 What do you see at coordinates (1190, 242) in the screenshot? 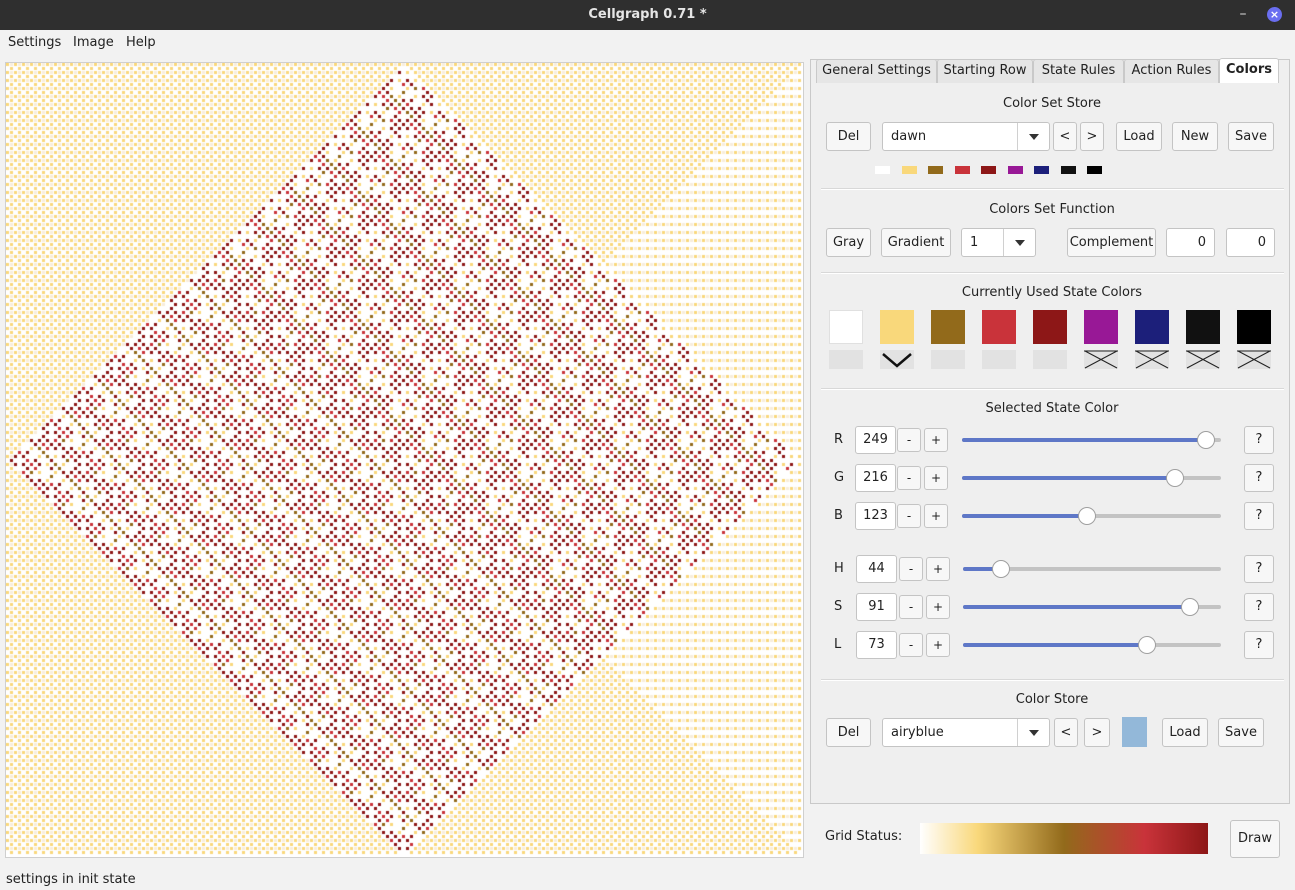
I see `complement-value-1: 0` at bounding box center [1190, 242].